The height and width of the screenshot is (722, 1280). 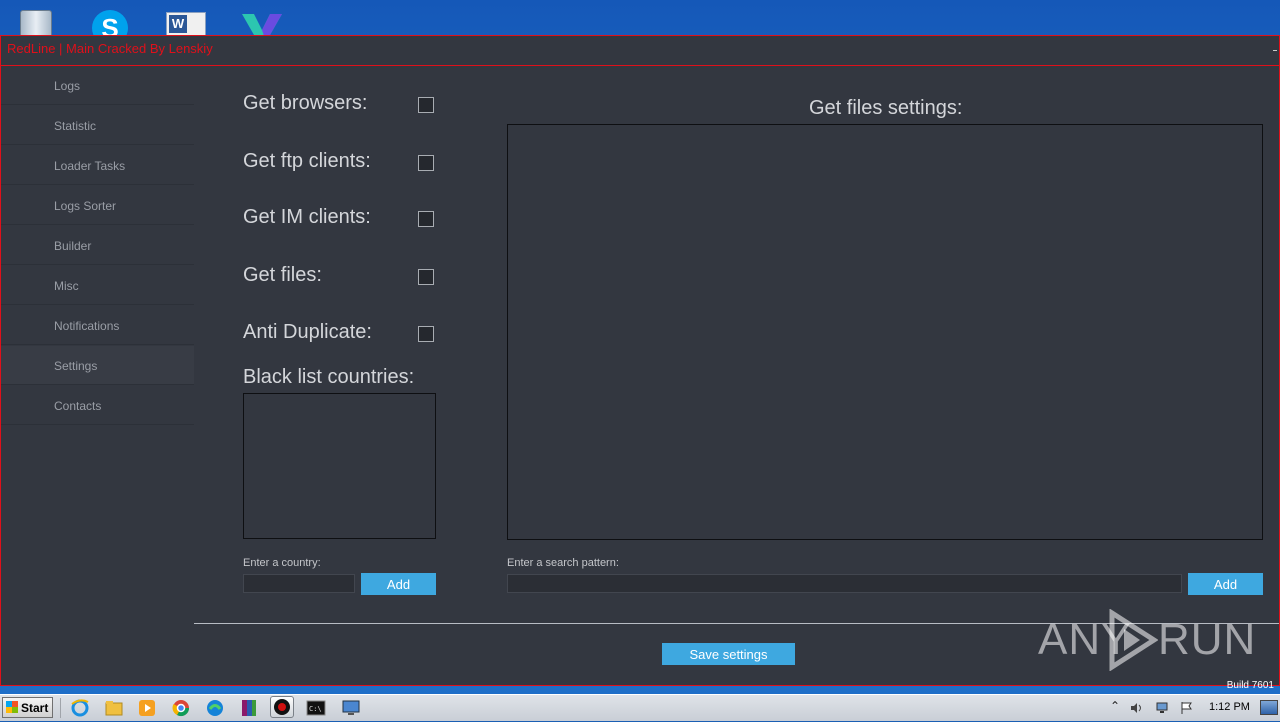 What do you see at coordinates (76, 366) in the screenshot?
I see `sidebar-item-label: Settings` at bounding box center [76, 366].